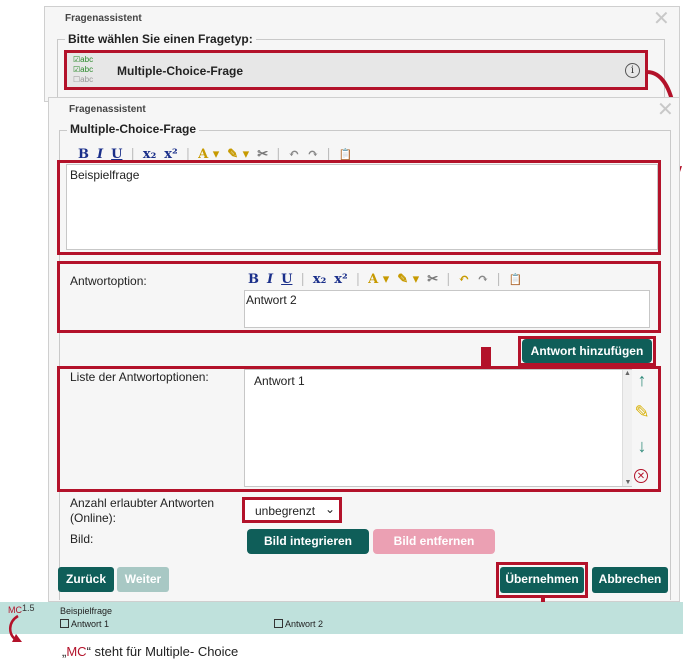 This screenshot has width=683, height=664. Describe the element at coordinates (15, 628) in the screenshot. I see `curved-arrow-icon` at that location.